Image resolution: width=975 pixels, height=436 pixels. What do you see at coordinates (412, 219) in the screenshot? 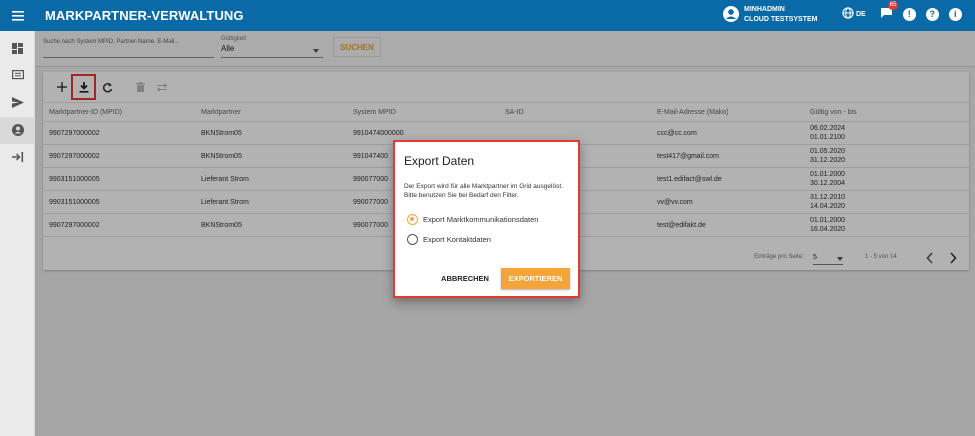
I see `radio-selected-icon` at bounding box center [412, 219].